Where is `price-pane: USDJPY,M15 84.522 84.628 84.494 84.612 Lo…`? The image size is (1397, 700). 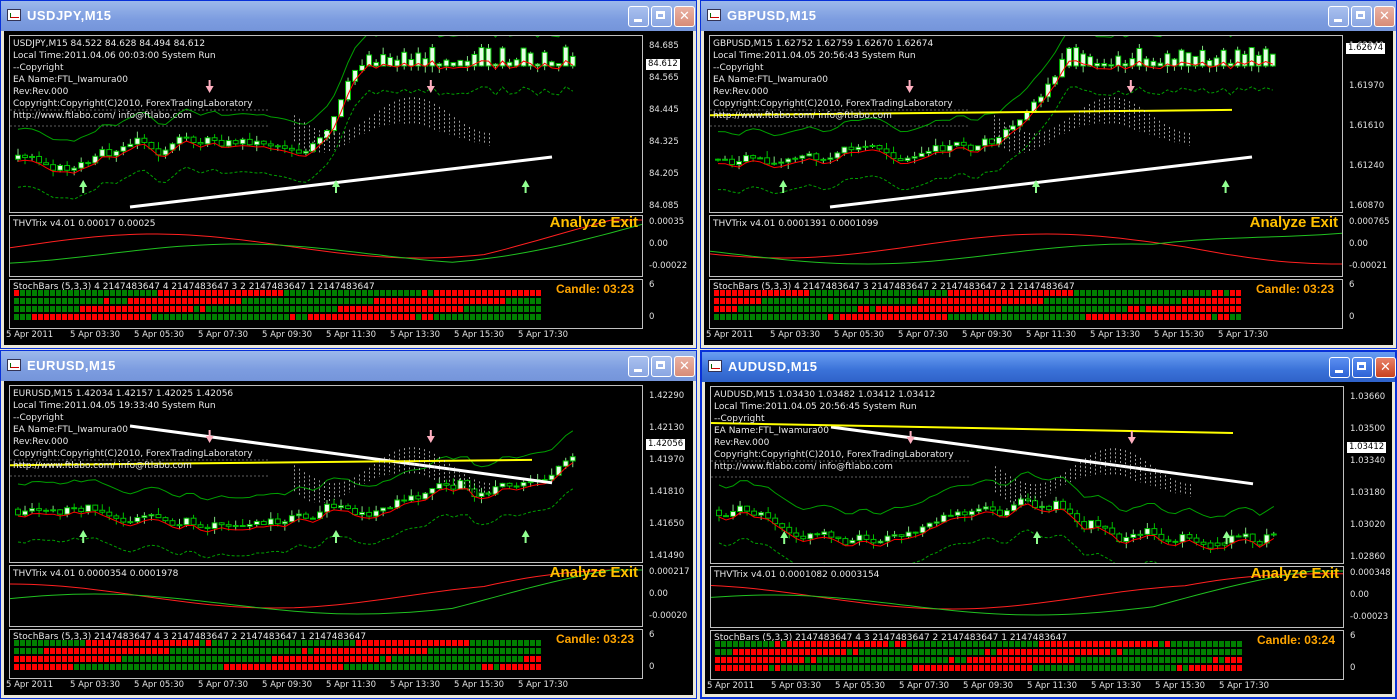 price-pane: USDJPY,M15 84.522 84.628 84.494 84.612 Lo… is located at coordinates (326, 124).